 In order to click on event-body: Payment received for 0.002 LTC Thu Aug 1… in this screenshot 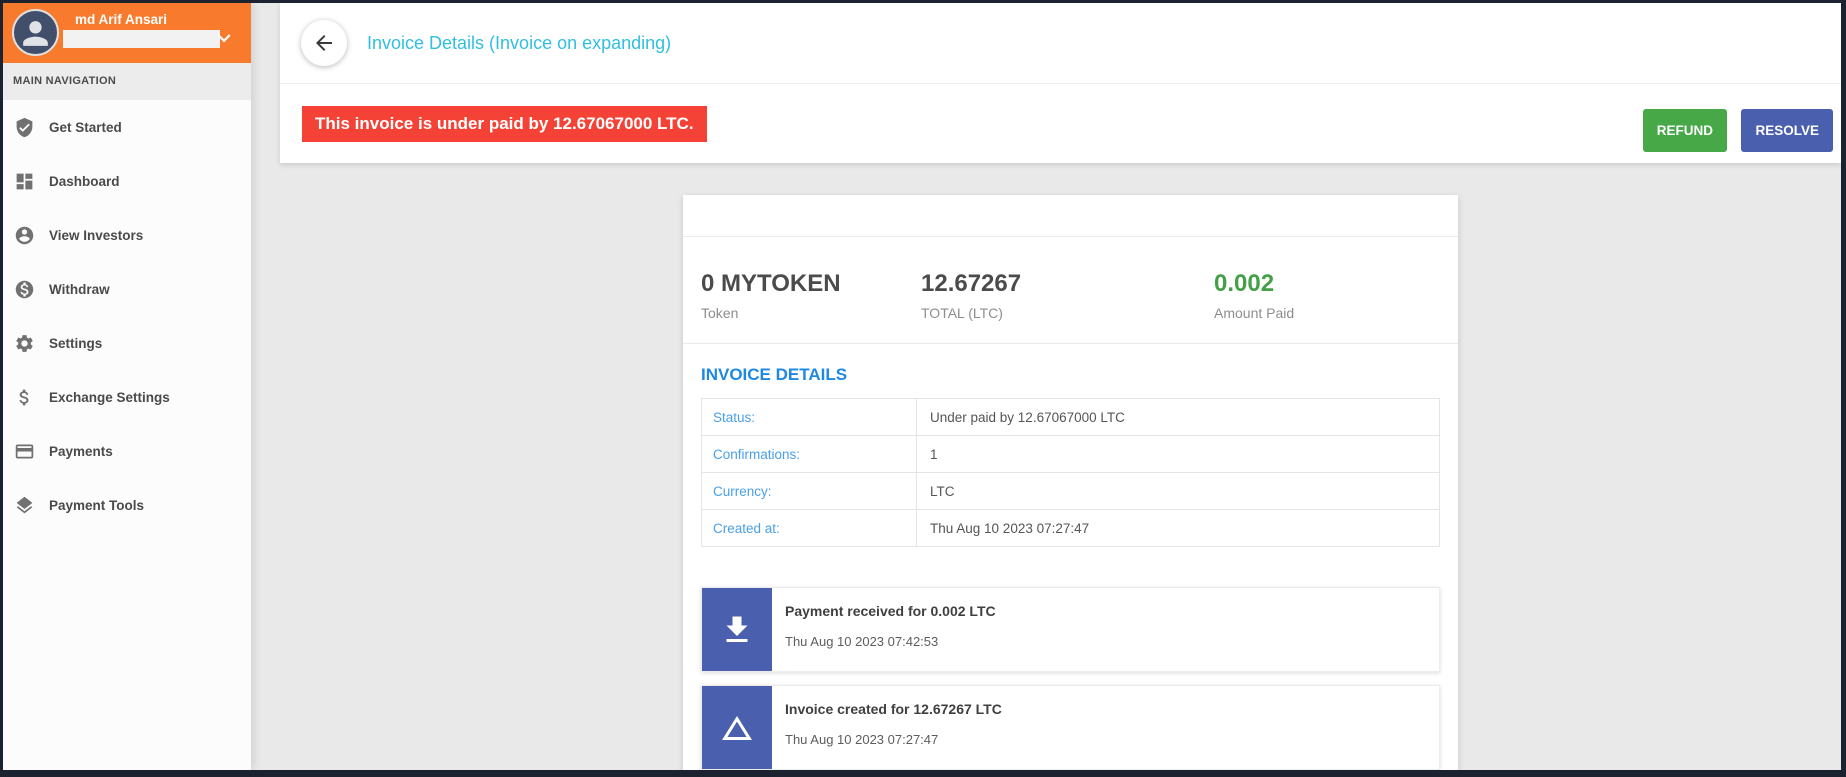, I will do `click(884, 629)`.